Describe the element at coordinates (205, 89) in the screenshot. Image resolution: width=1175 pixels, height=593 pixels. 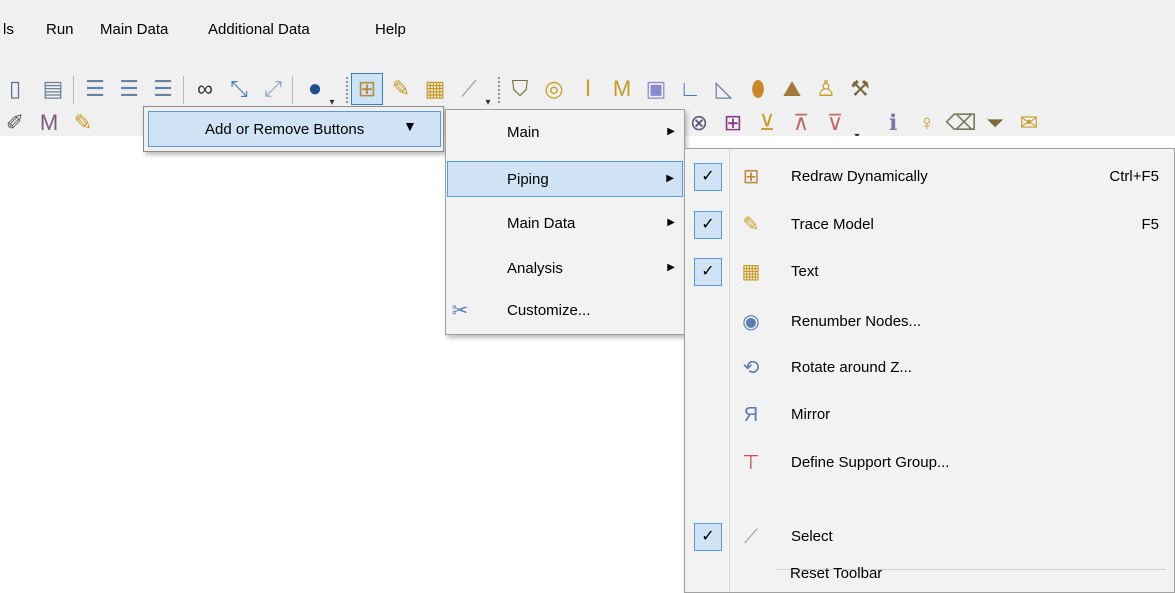
I see `binoculars-icon: ∞` at that location.